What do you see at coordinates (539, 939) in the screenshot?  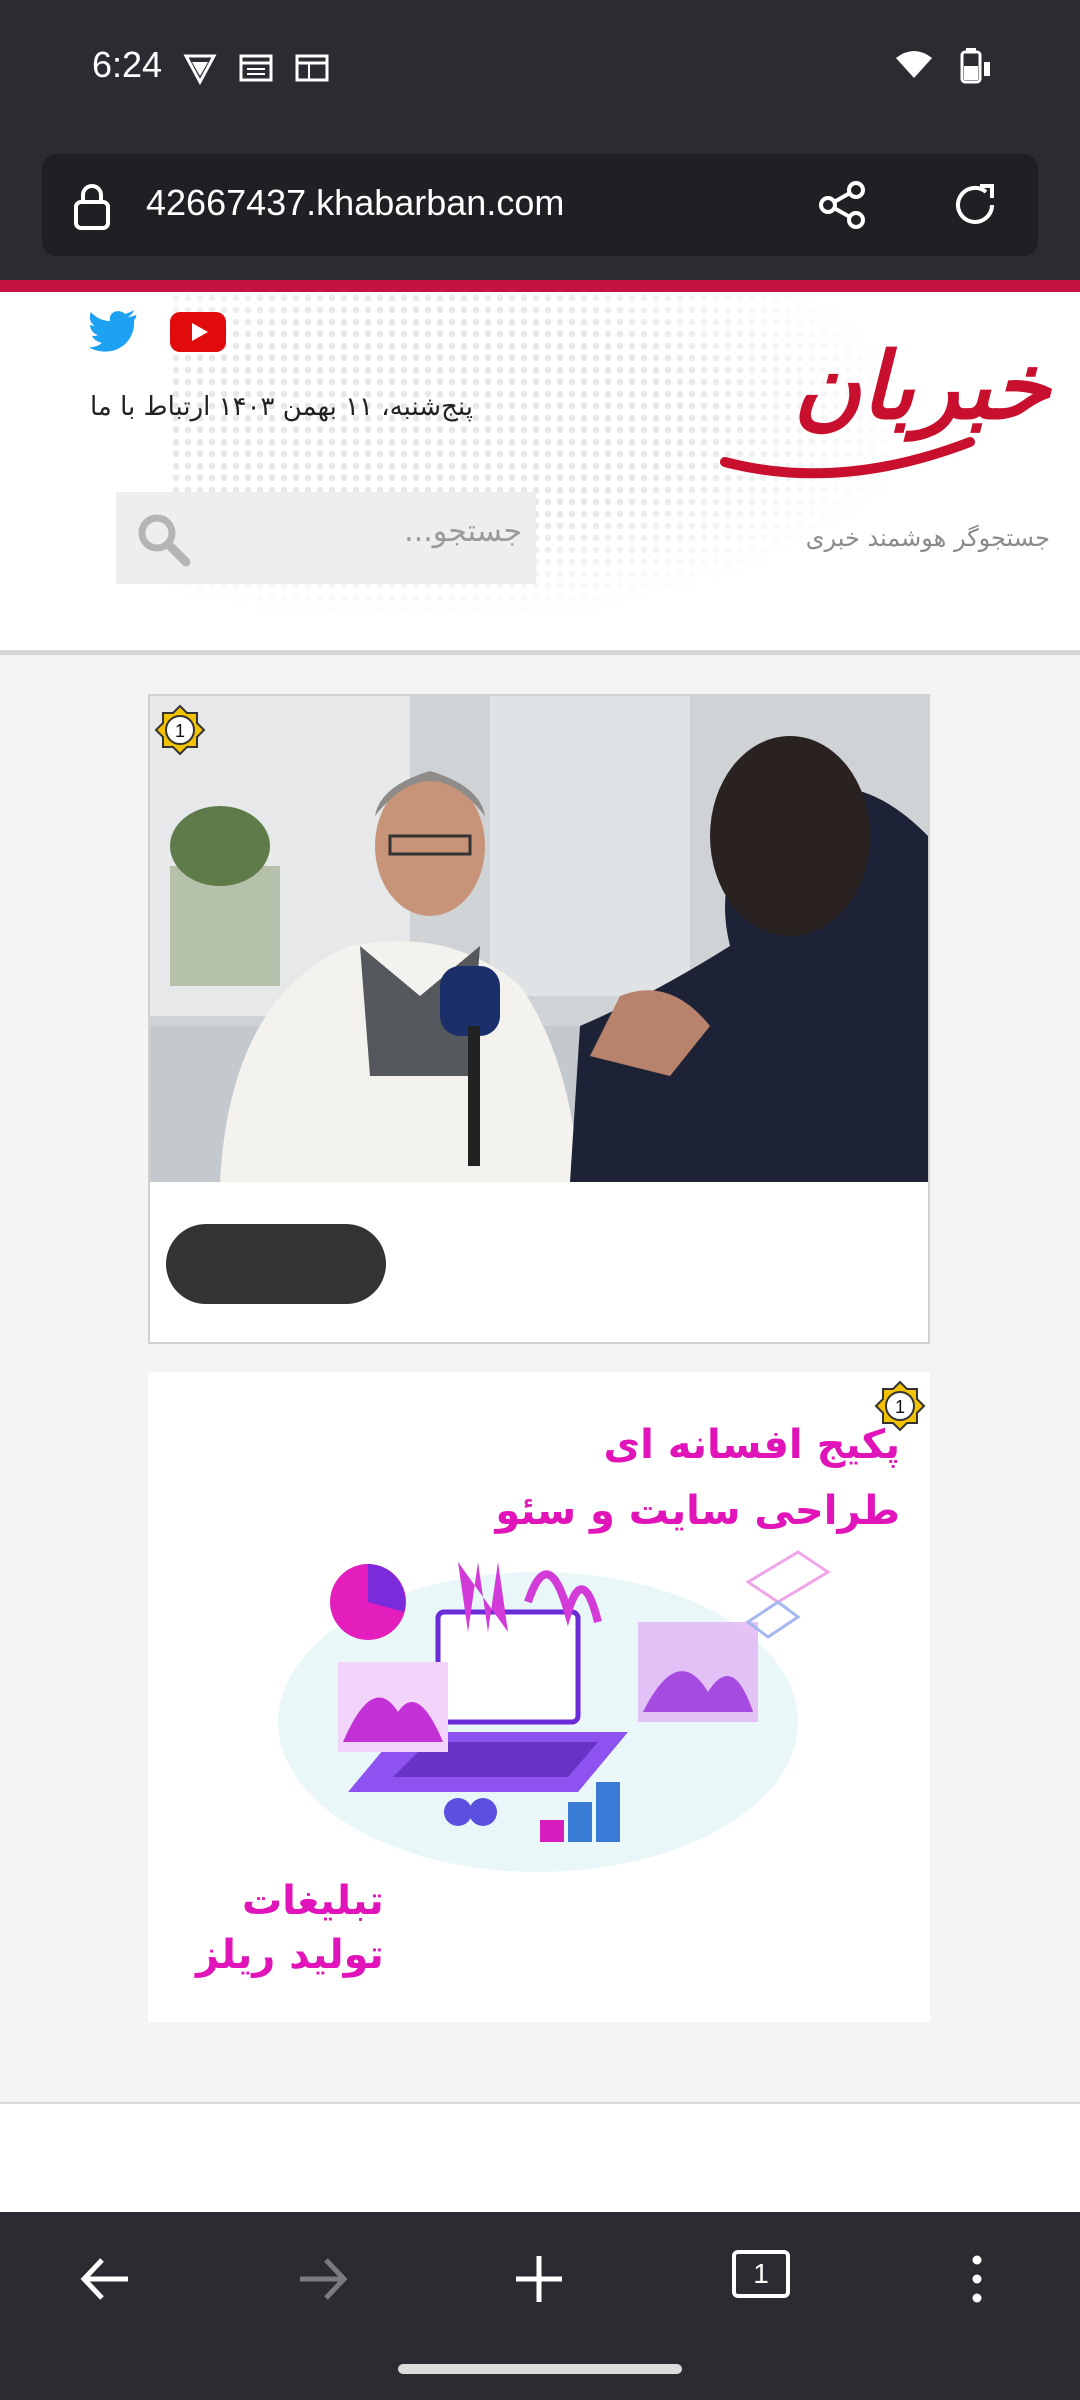 I see `news-photo` at bounding box center [539, 939].